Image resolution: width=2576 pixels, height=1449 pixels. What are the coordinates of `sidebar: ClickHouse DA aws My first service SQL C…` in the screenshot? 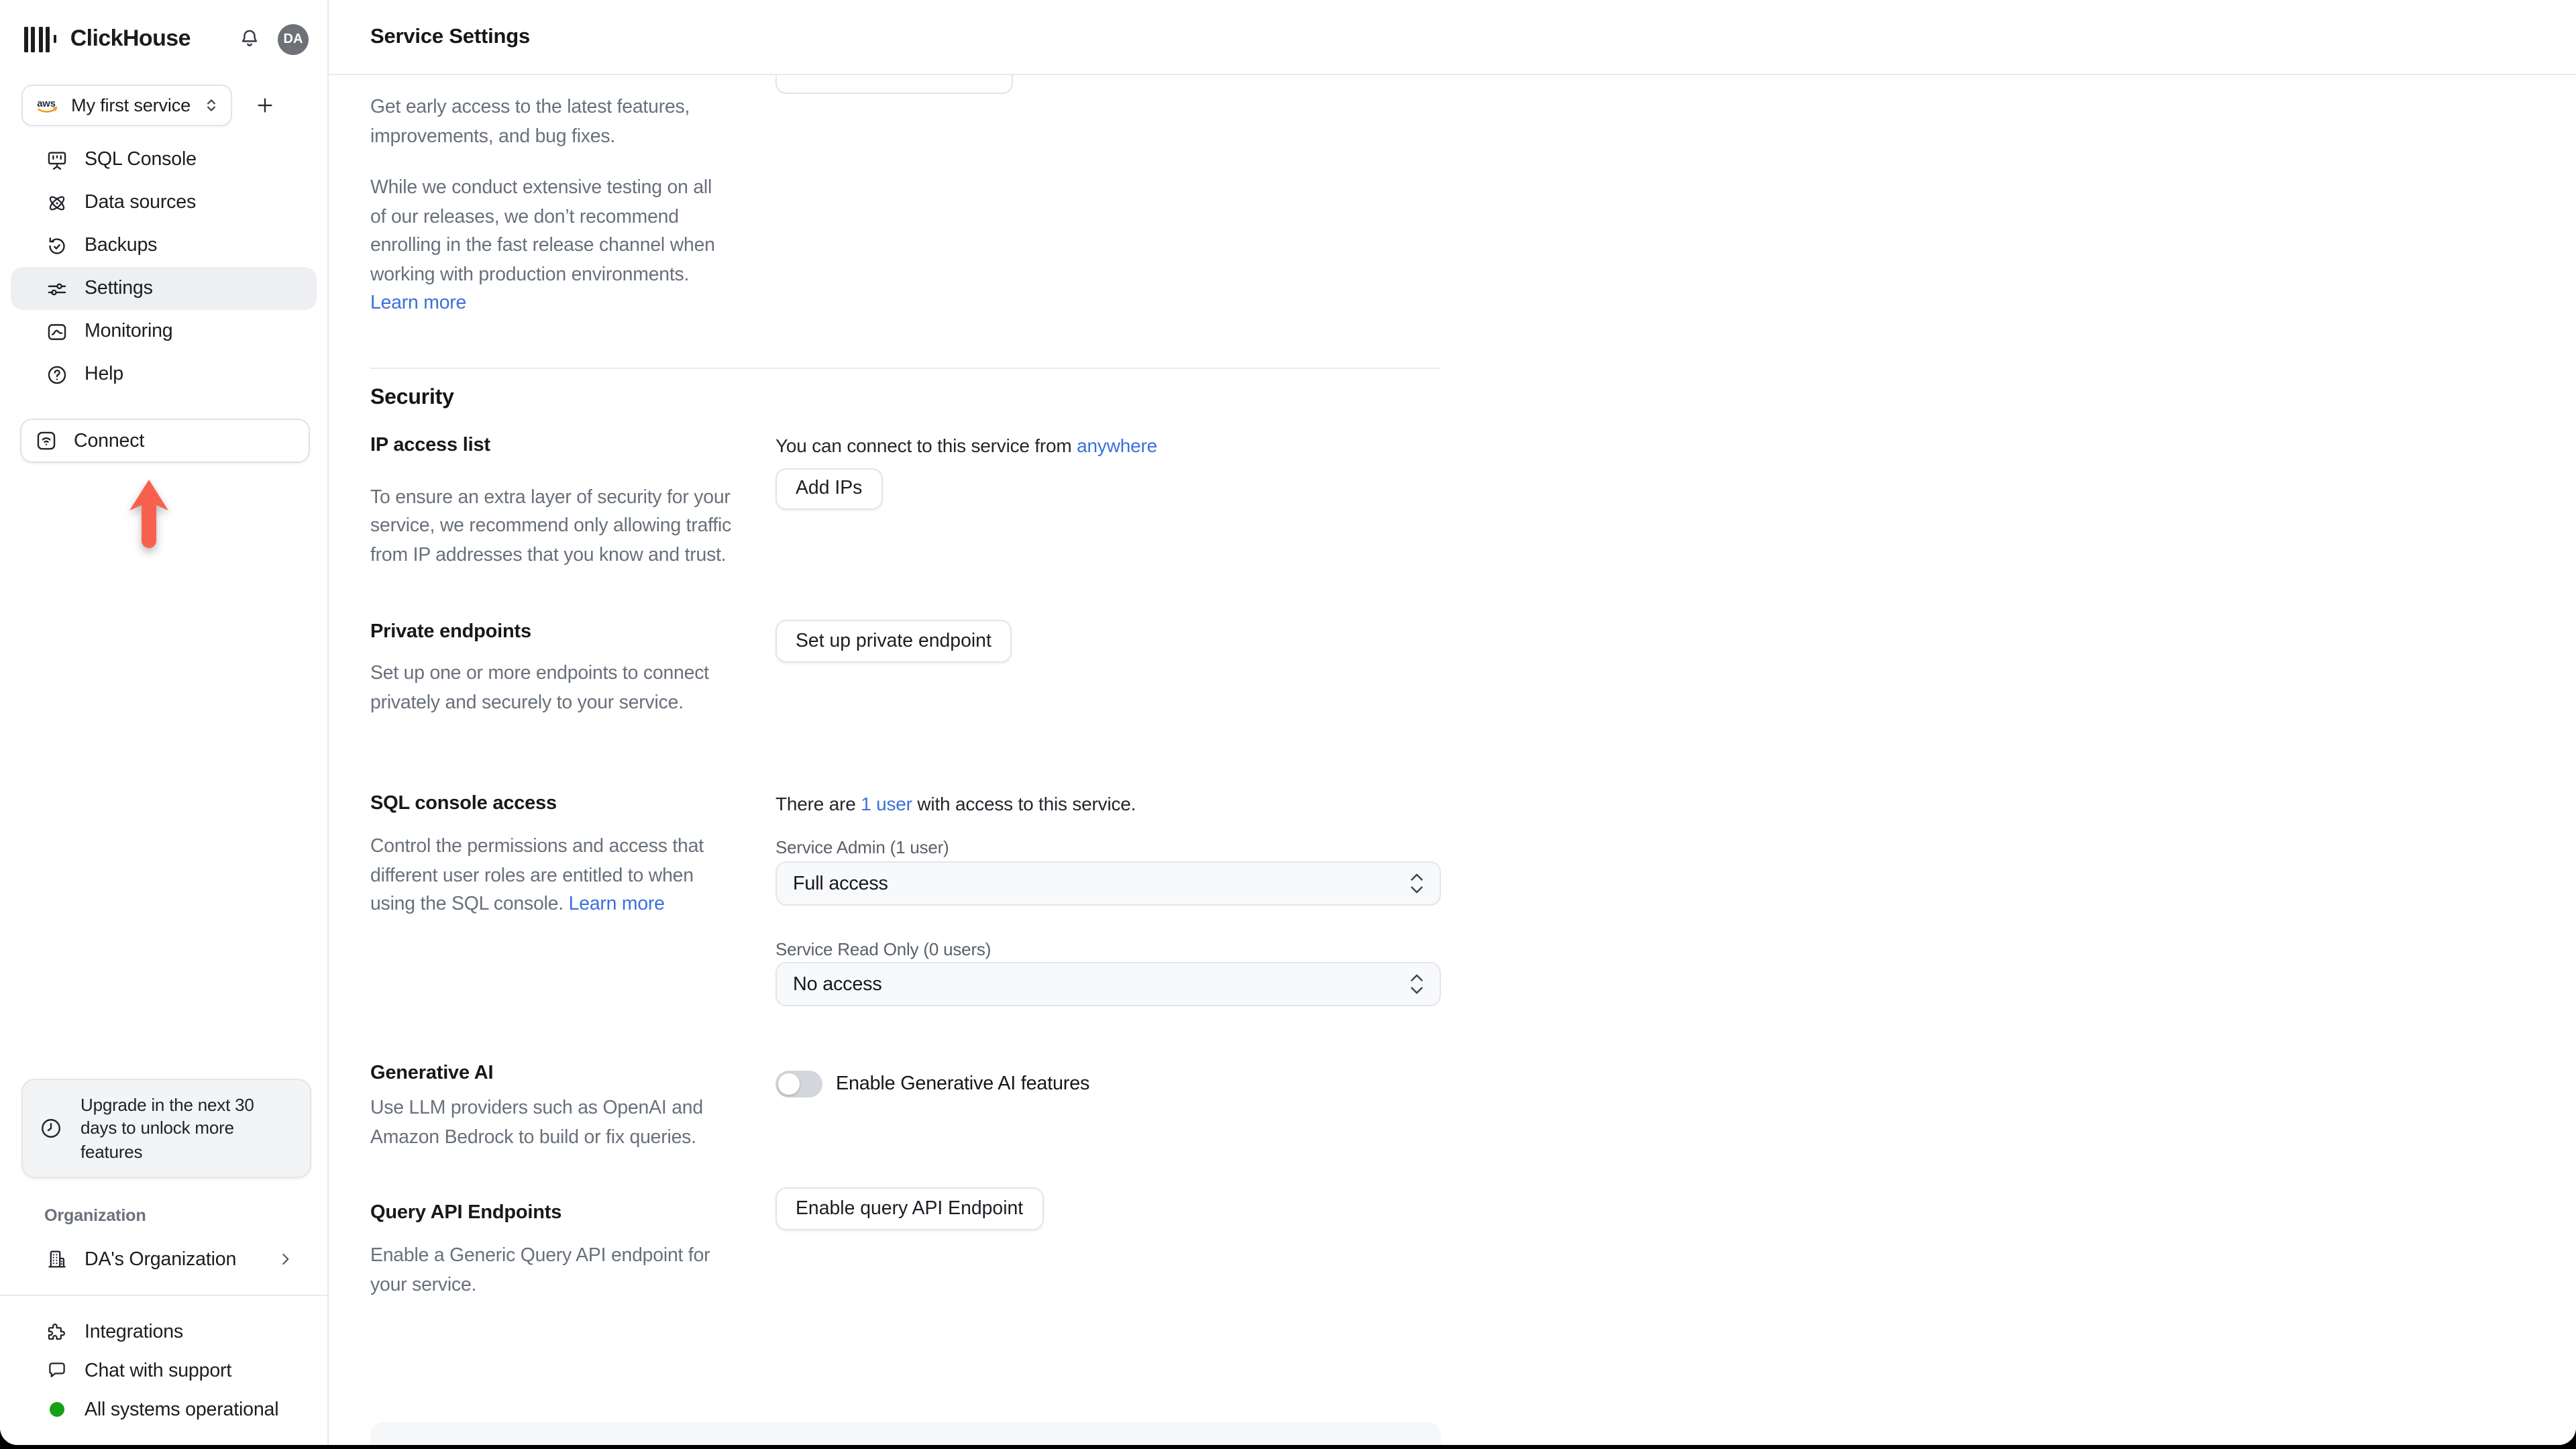 It's located at (164, 722).